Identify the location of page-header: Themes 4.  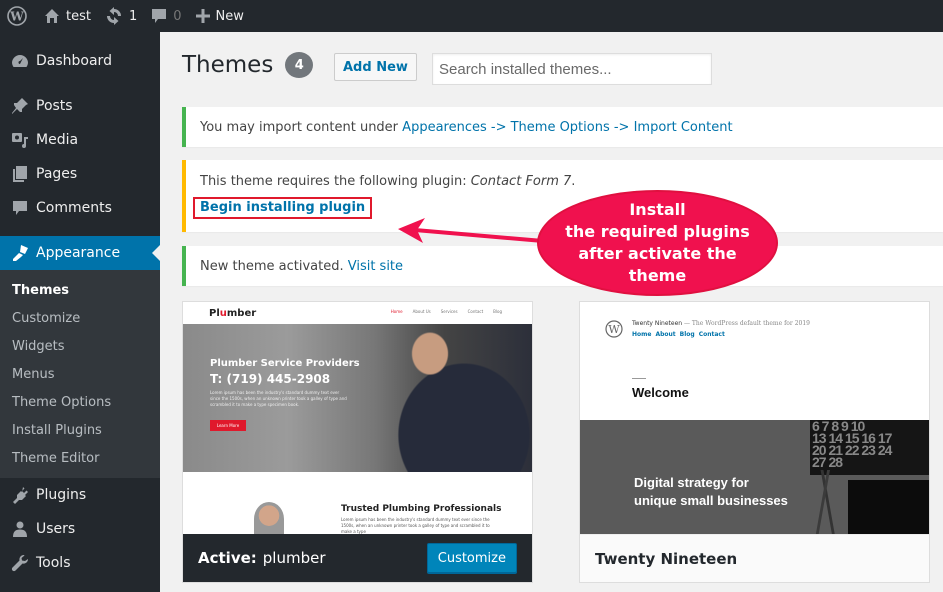
(248, 65).